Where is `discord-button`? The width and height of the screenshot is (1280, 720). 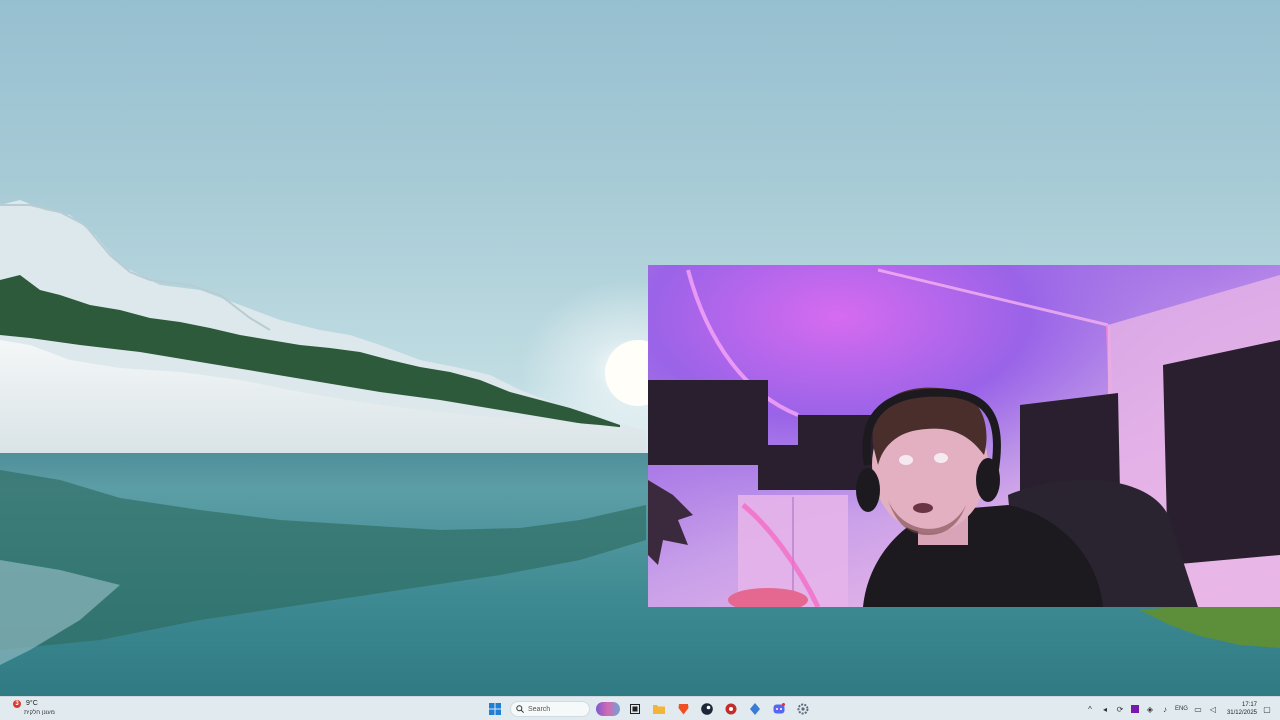
discord-button is located at coordinates (779, 709).